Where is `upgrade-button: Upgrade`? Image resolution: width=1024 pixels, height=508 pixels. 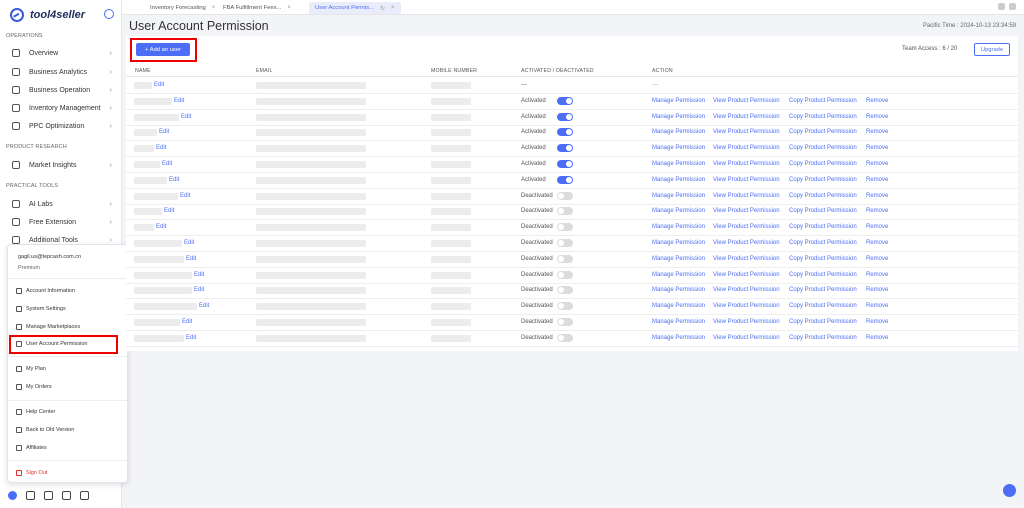 upgrade-button: Upgrade is located at coordinates (992, 49).